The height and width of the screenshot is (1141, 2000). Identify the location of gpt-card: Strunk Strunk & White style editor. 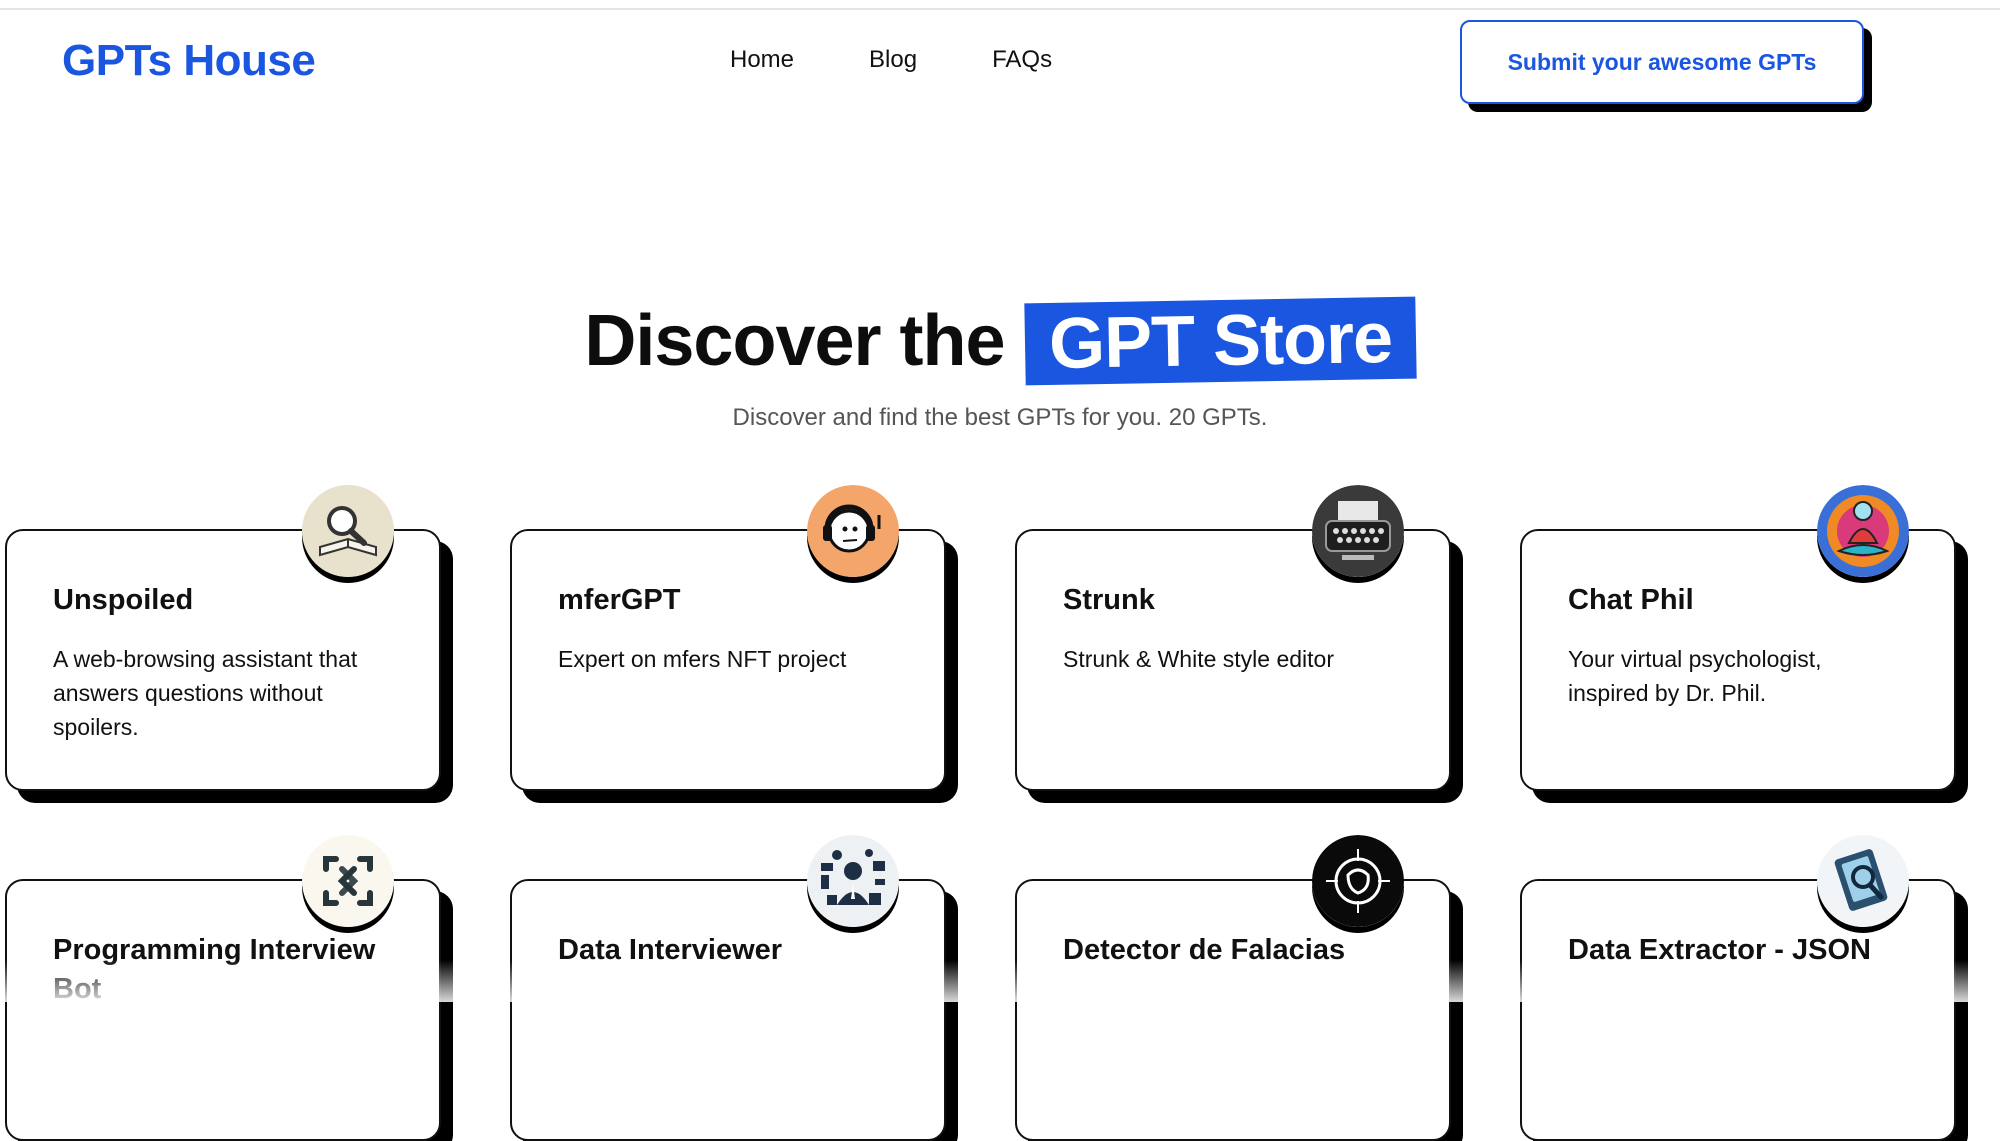
(1233, 638).